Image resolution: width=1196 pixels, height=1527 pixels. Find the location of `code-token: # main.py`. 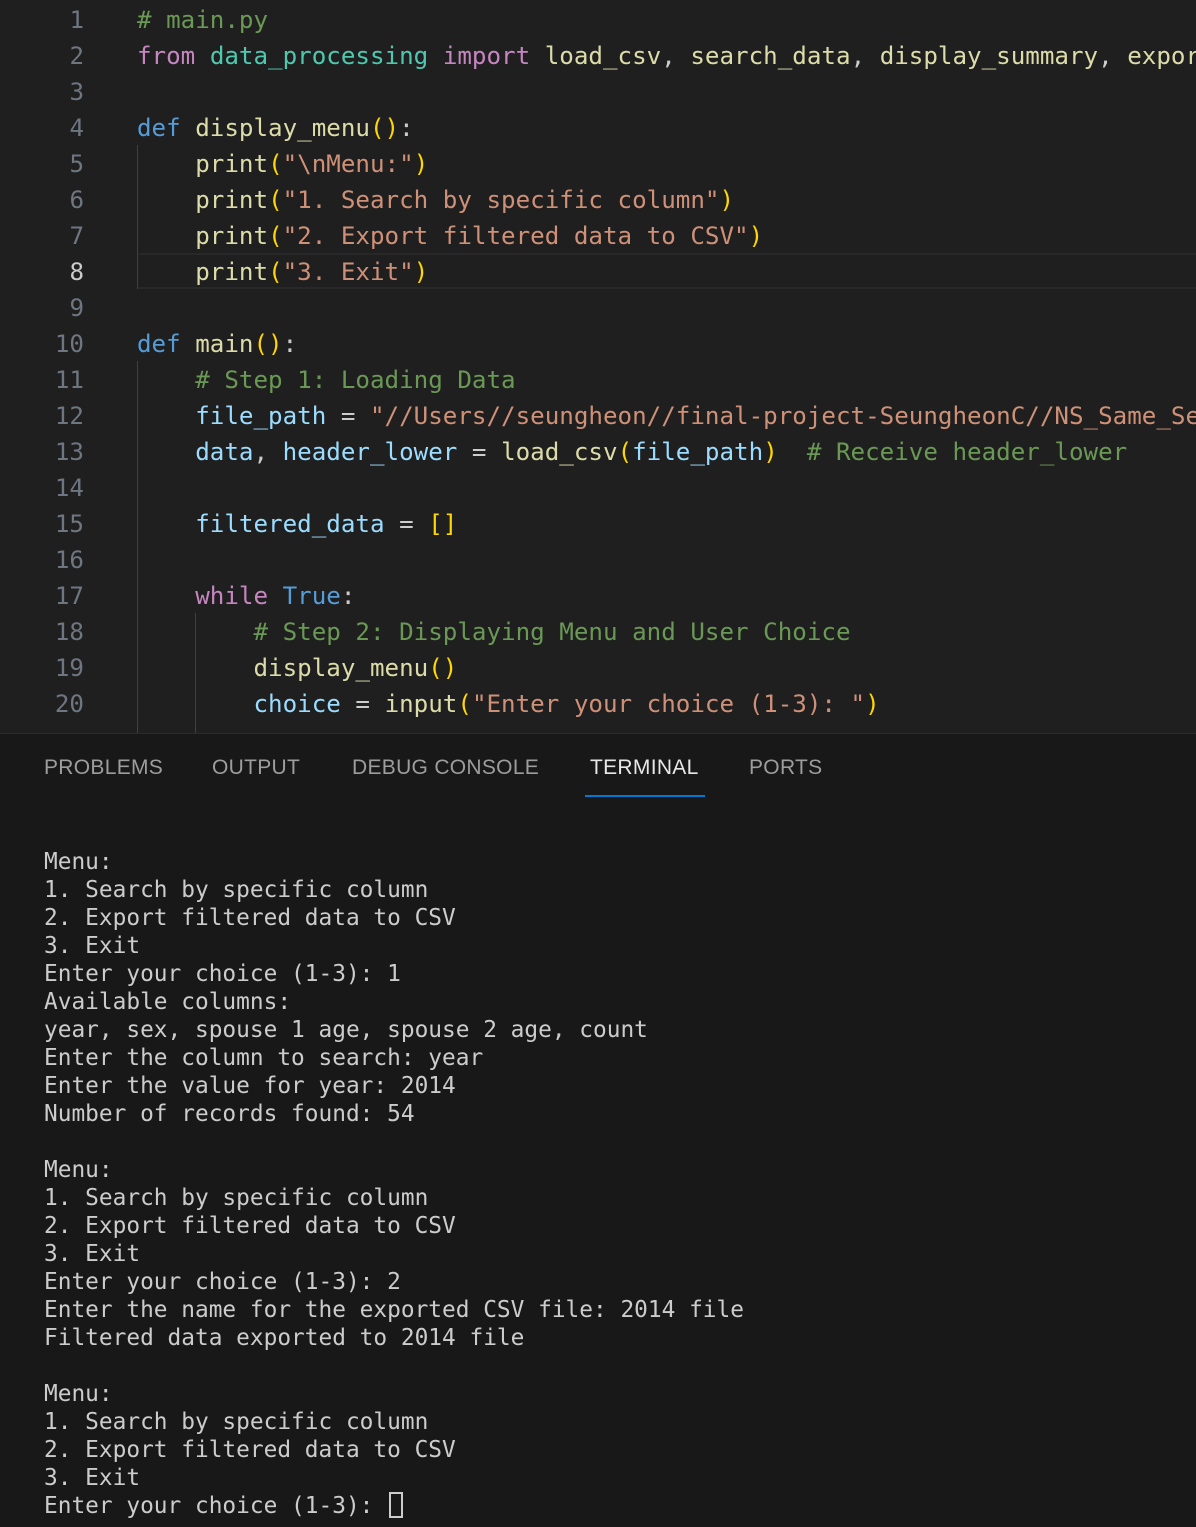

code-token: # main.py is located at coordinates (203, 20).